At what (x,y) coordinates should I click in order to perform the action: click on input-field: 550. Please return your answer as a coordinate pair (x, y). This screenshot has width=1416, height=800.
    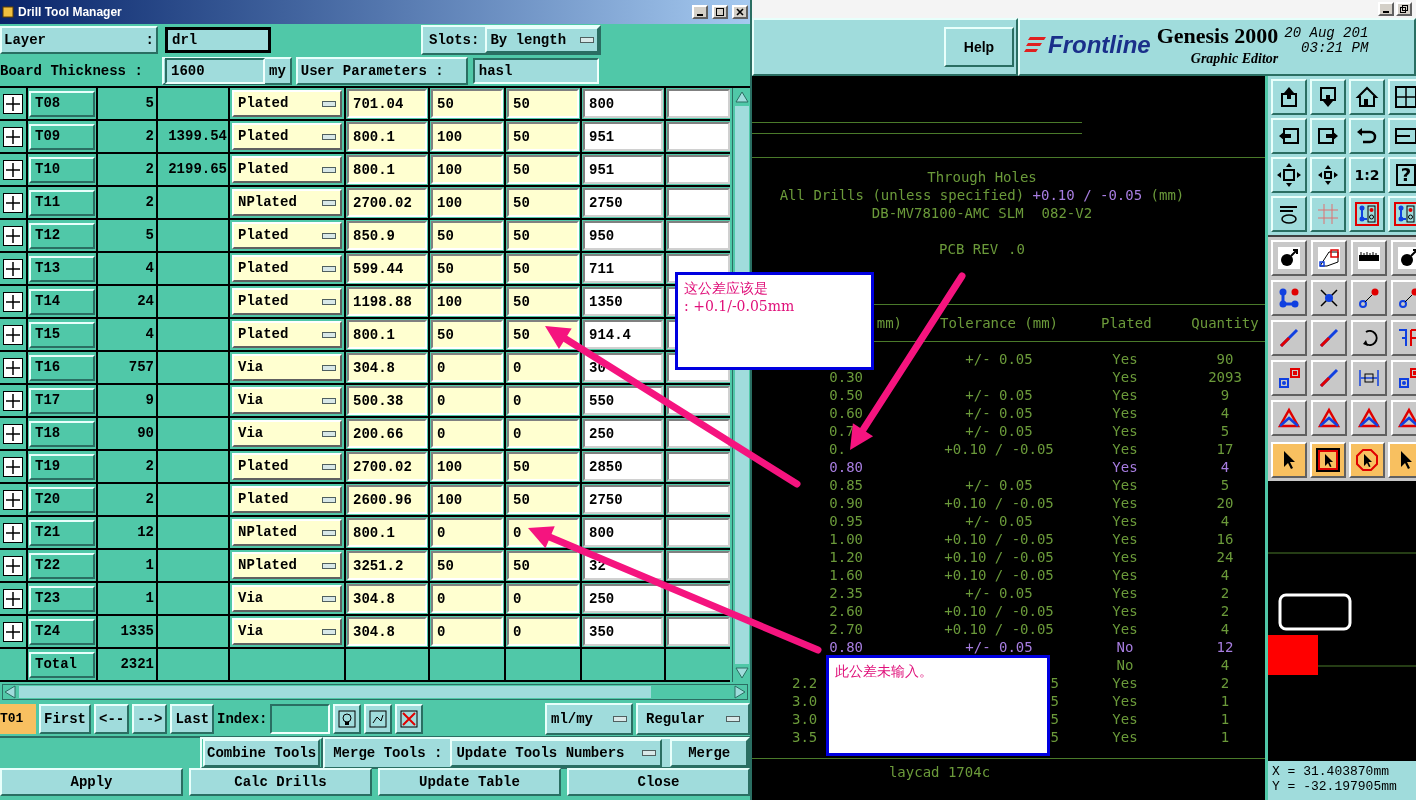
    Looking at the image, I should click on (623, 400).